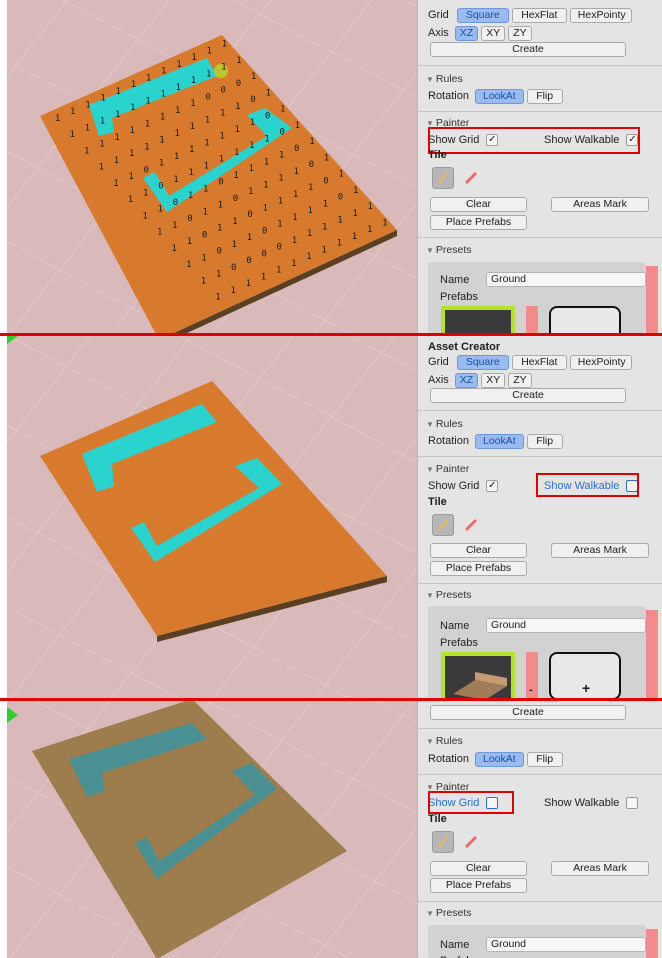 The image size is (662, 958). I want to click on add-prefab-button: +, so click(585, 675).